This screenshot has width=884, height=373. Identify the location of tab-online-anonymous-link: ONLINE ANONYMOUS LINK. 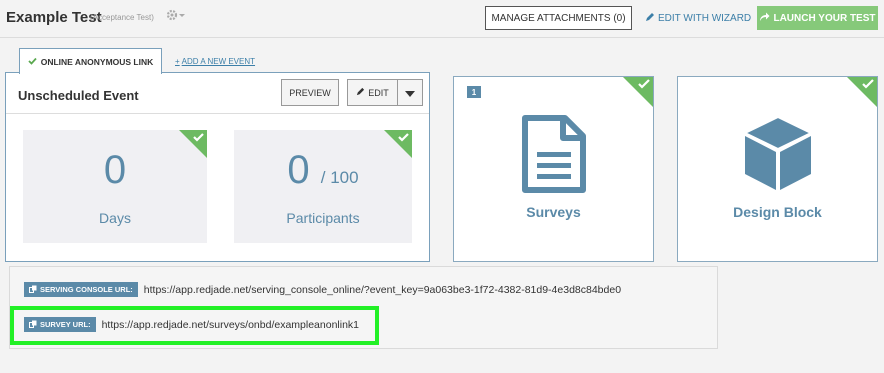
(90, 61).